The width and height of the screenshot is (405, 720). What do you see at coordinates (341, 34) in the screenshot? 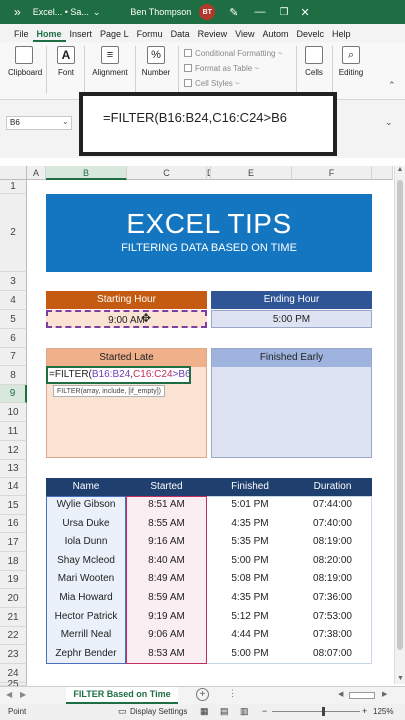
I see `tab-help: Help` at bounding box center [341, 34].